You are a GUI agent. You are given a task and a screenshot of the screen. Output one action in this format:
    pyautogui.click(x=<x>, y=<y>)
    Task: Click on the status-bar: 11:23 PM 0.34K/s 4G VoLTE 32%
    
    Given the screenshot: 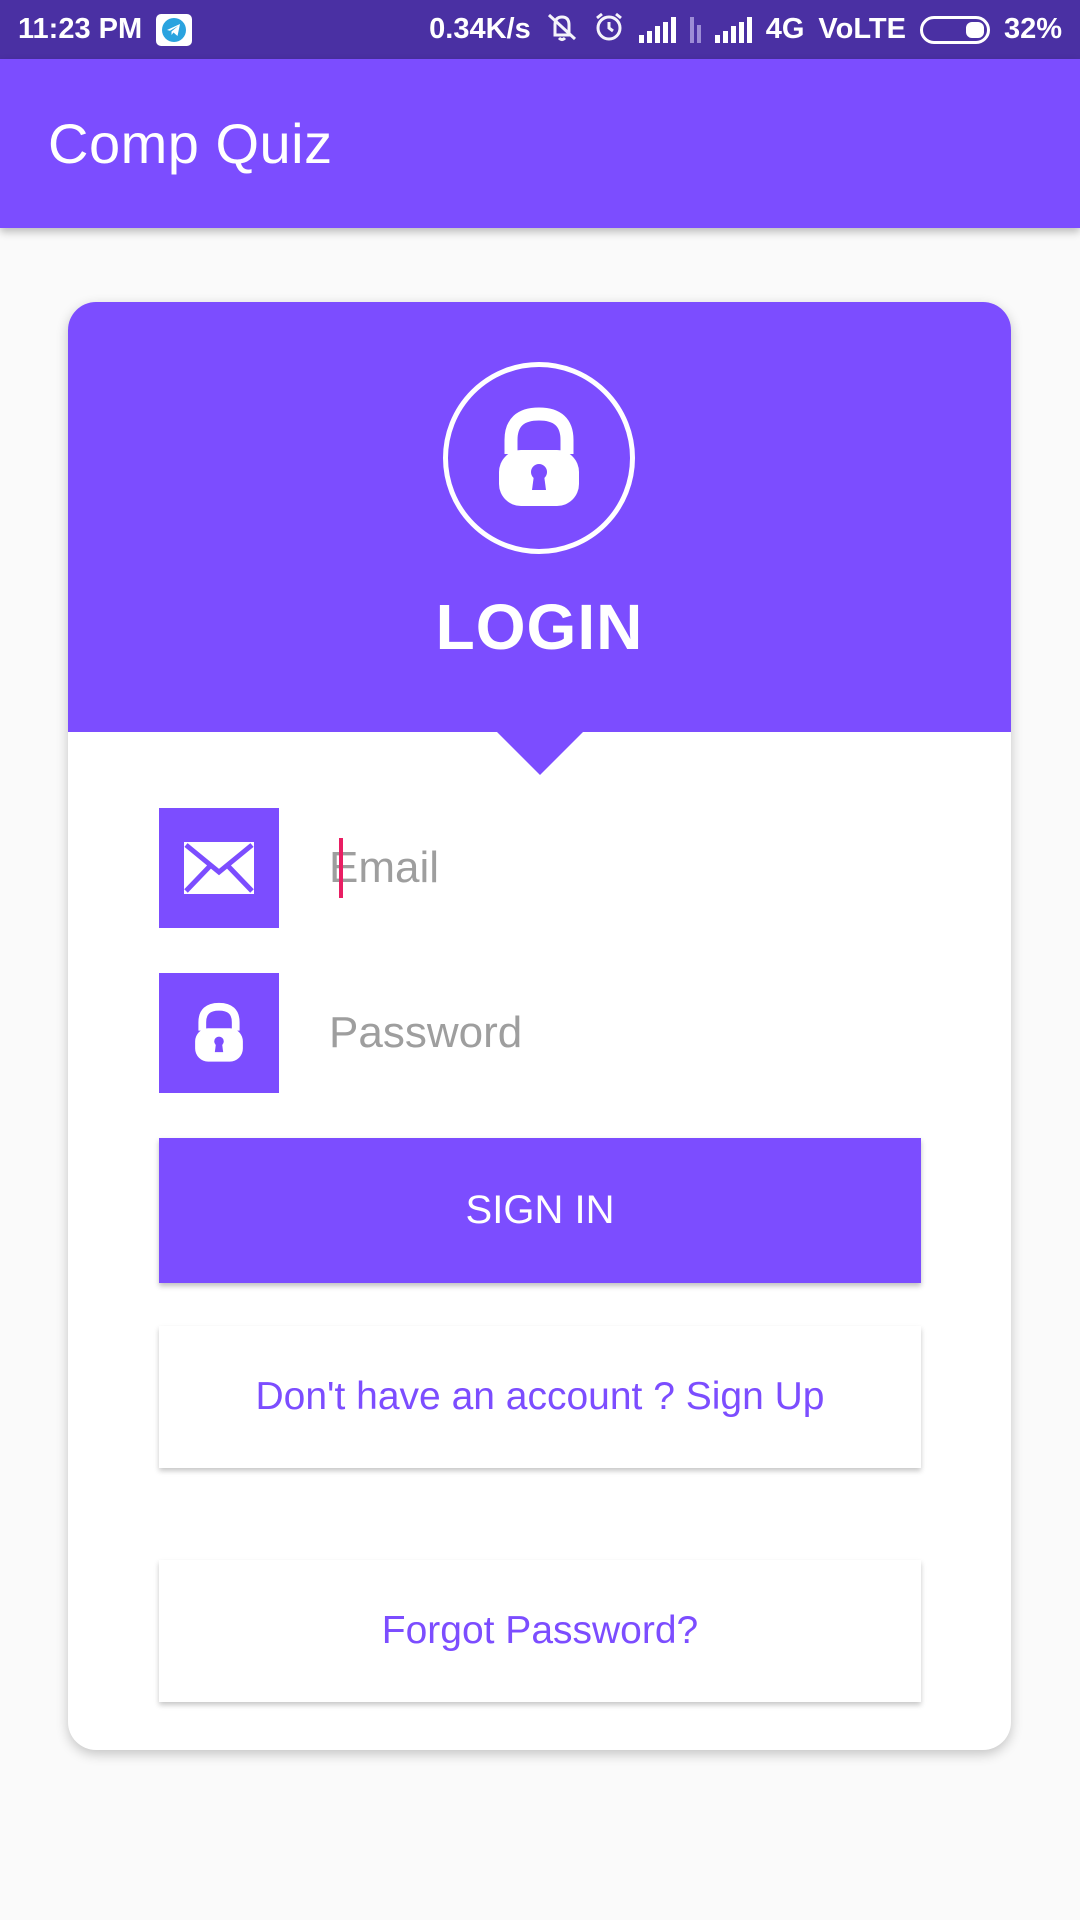 What is the action you would take?
    pyautogui.click(x=540, y=29)
    